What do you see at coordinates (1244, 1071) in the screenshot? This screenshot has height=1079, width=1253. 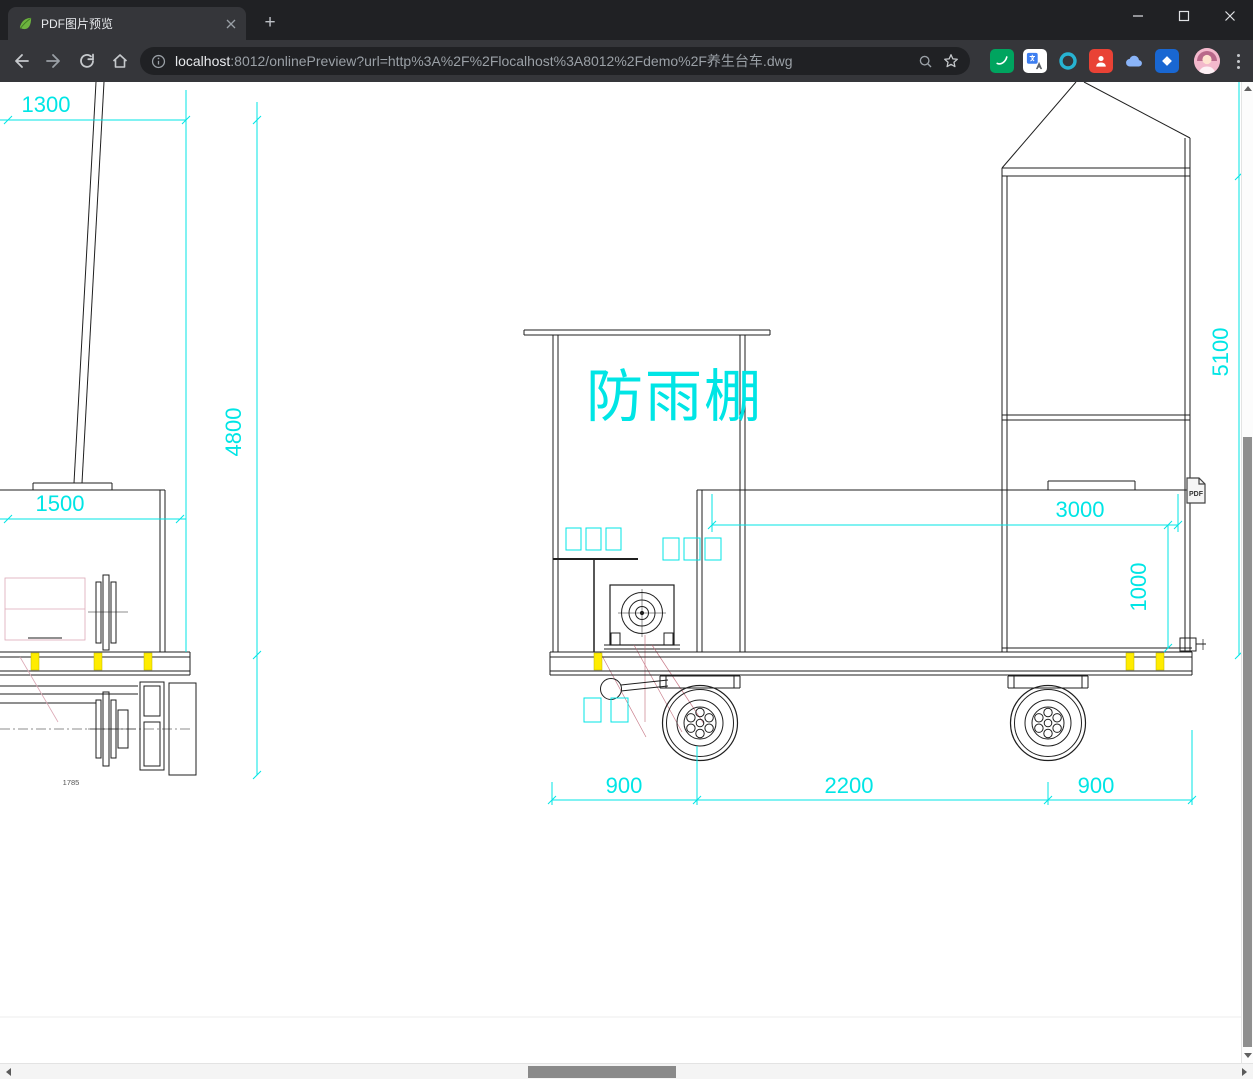 I see `scroll-right-icon` at bounding box center [1244, 1071].